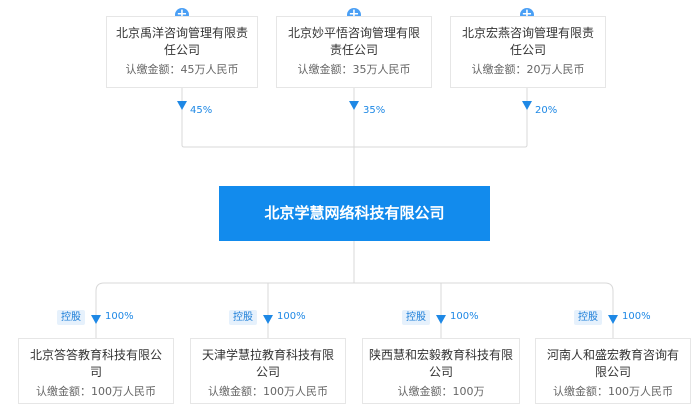 The width and height of the screenshot is (698, 418). What do you see at coordinates (546, 110) in the screenshot?
I see `share-percent: 20%` at bounding box center [546, 110].